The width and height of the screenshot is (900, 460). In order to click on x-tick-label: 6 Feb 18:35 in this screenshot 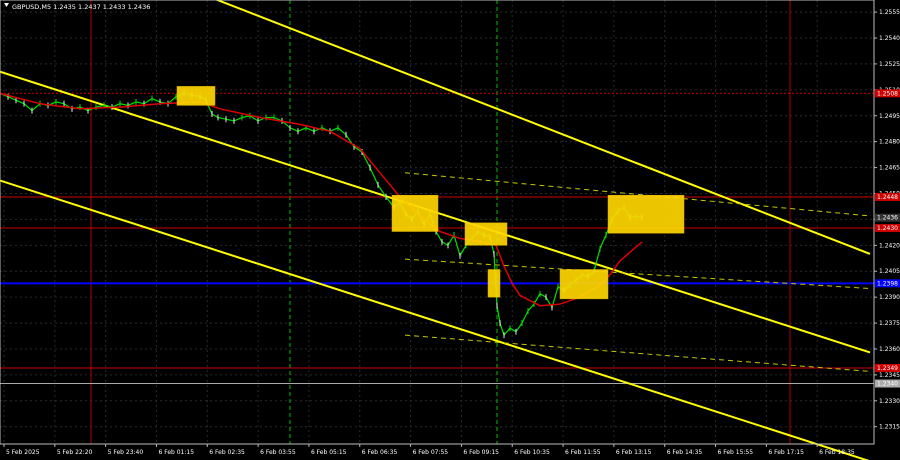, I will do `click(837, 452)`.